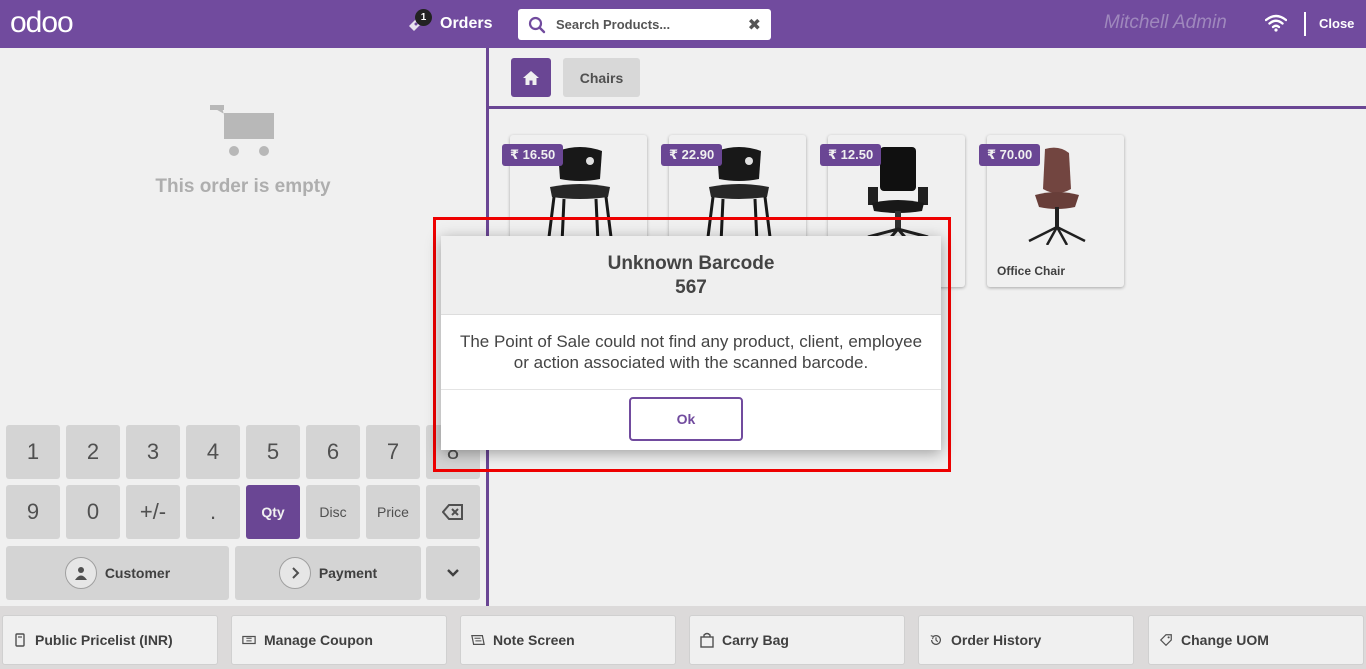 Image resolution: width=1366 pixels, height=669 pixels. What do you see at coordinates (42, 22) in the screenshot?
I see `odoo-logo: odoo` at bounding box center [42, 22].